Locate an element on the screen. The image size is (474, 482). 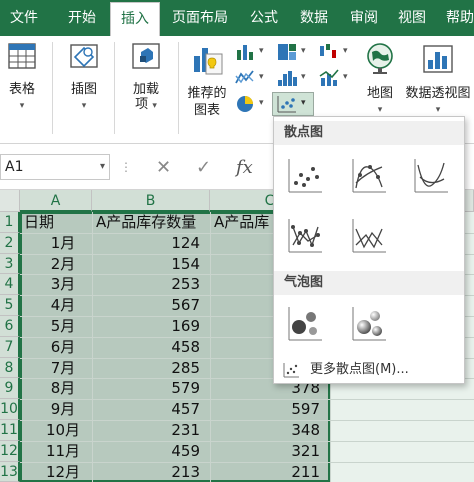
table-label: 表格 is located at coordinates (21, 89).